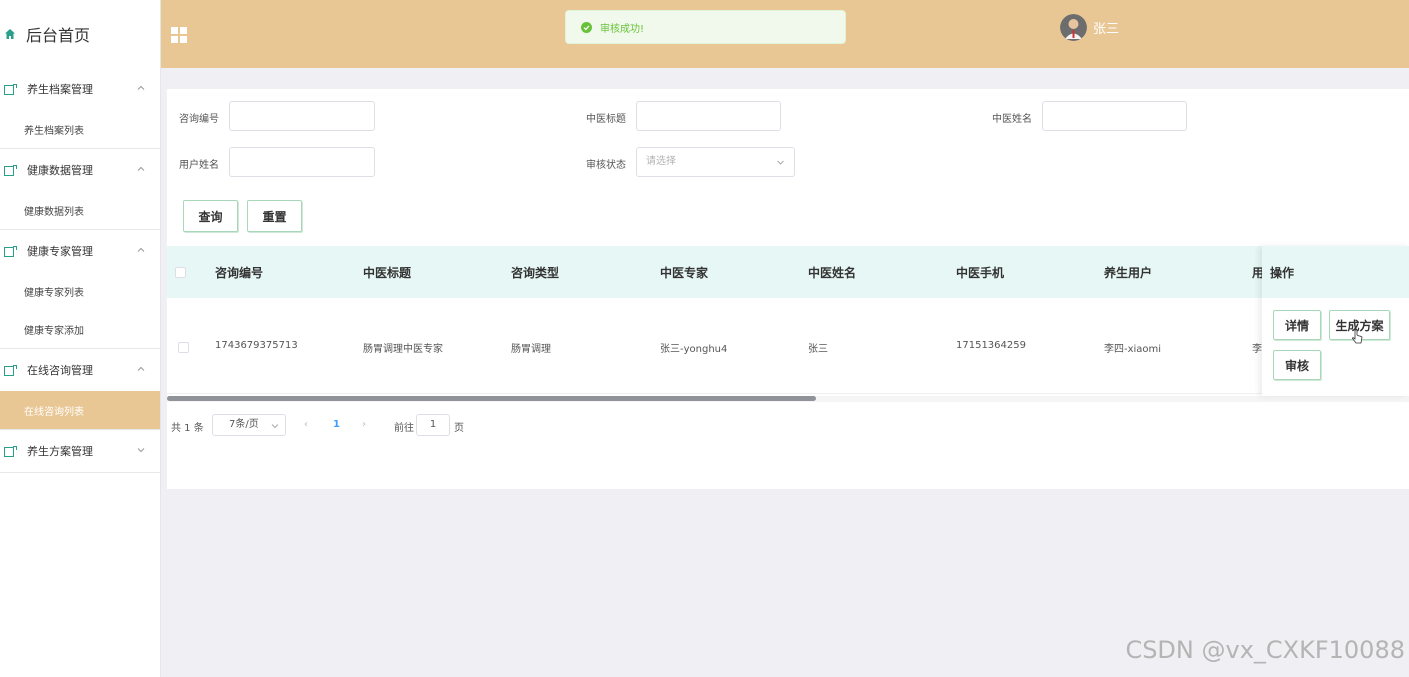 The width and height of the screenshot is (1409, 677). I want to click on sidebar-brand: 后台首页, so click(80, 34).